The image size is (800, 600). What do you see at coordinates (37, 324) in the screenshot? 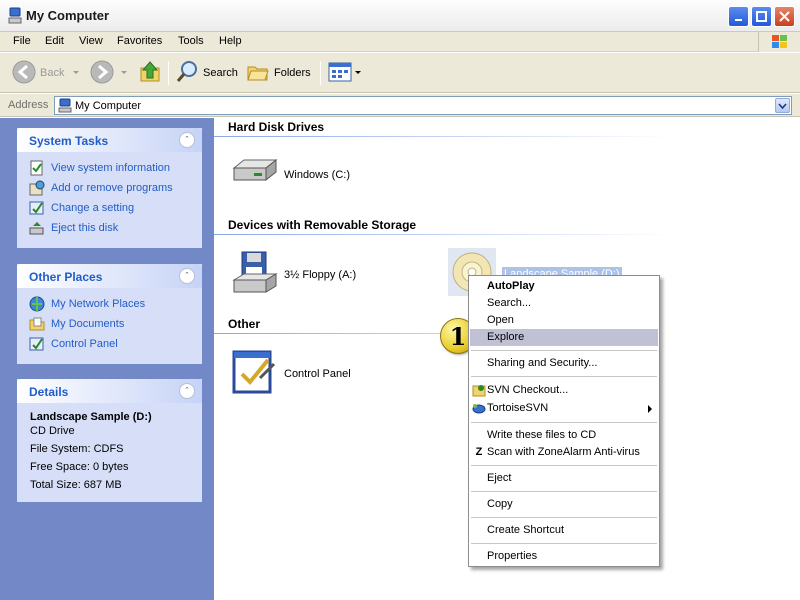
I see `my-documents-icon` at bounding box center [37, 324].